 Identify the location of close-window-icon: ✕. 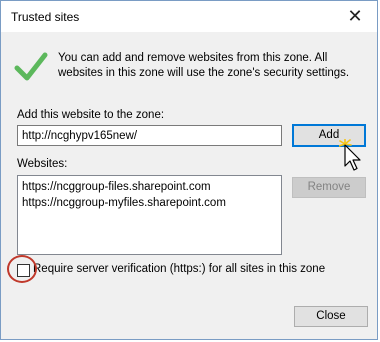
(355, 16).